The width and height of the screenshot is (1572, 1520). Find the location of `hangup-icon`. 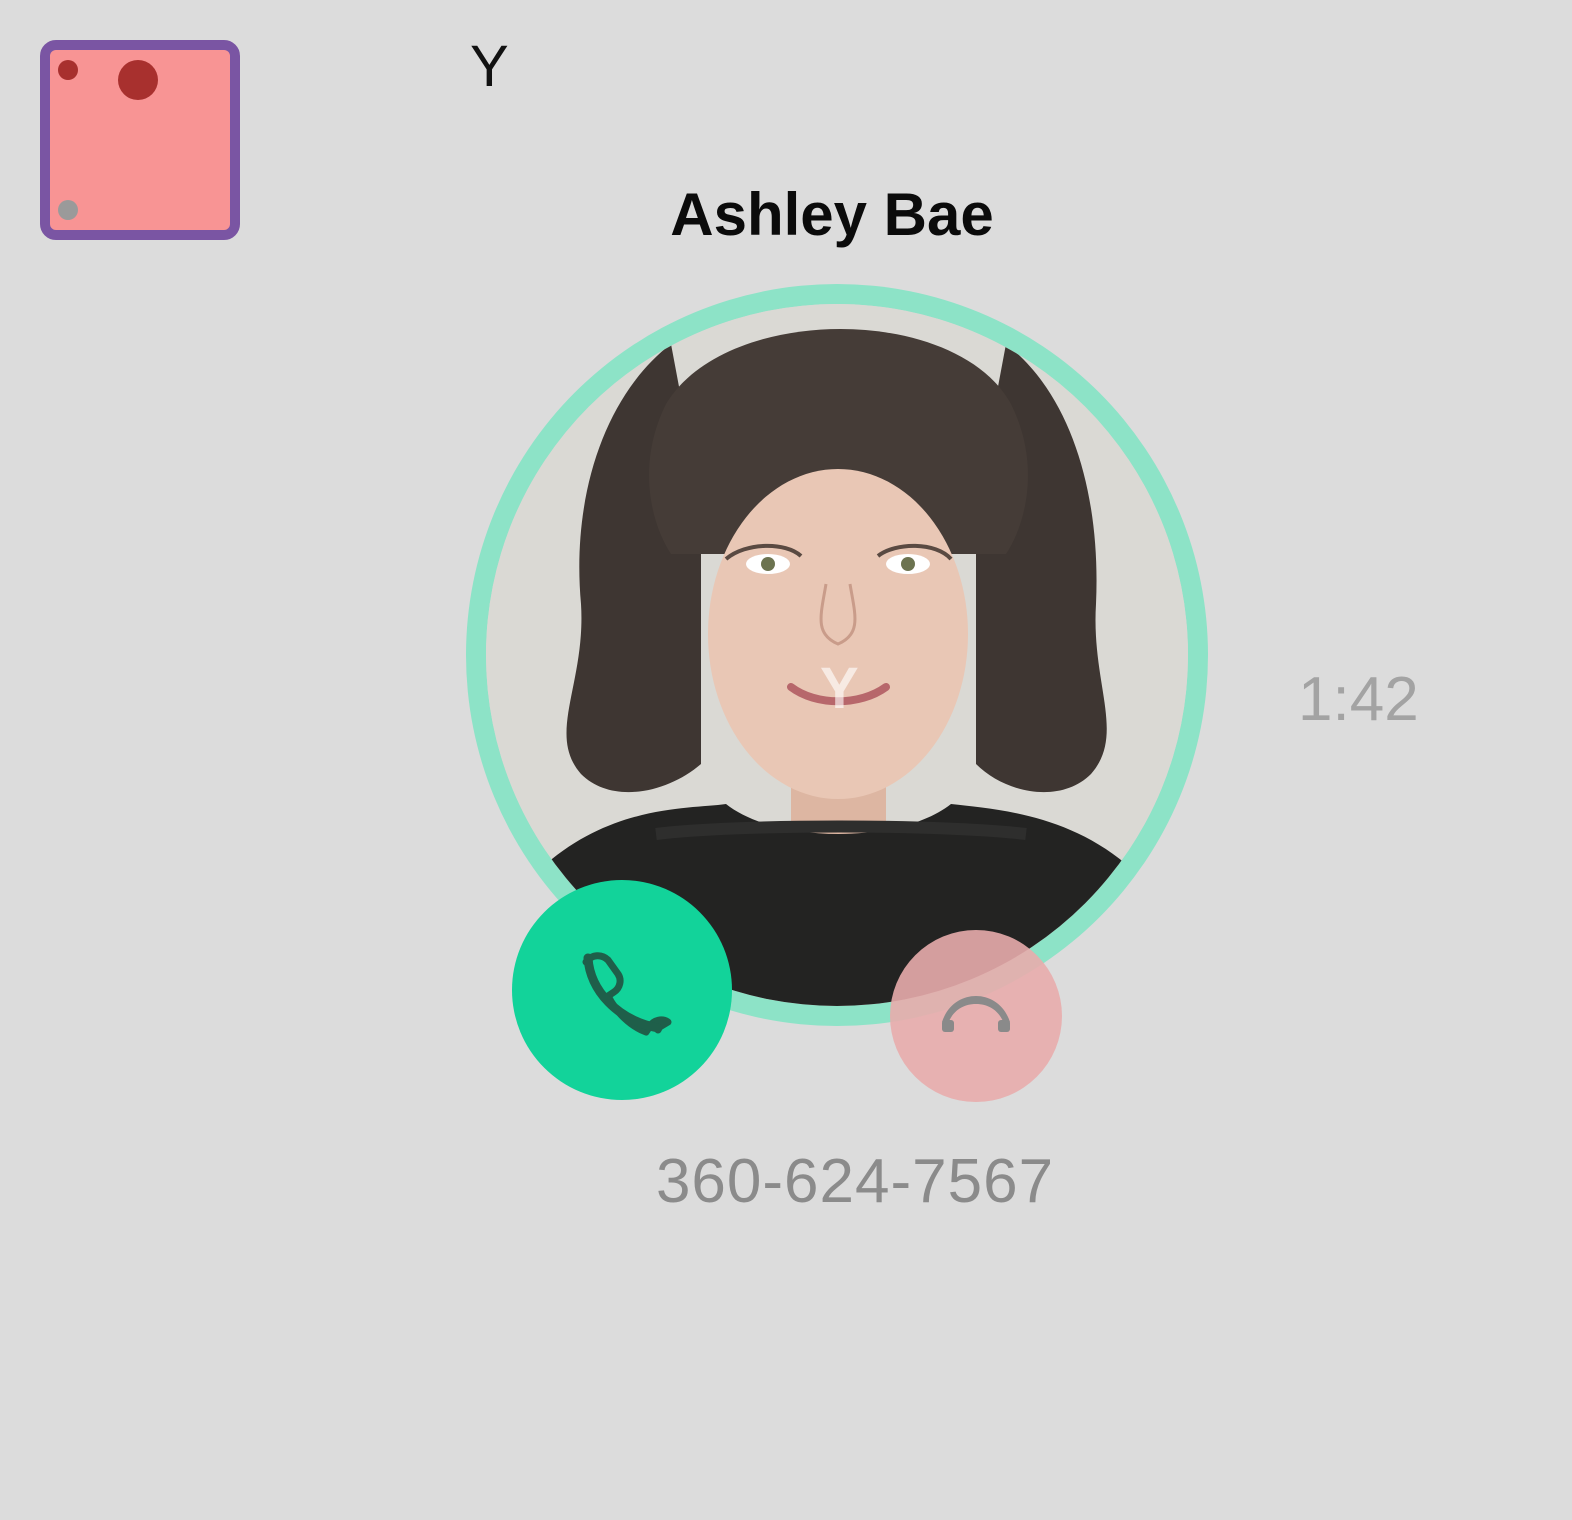

hangup-icon is located at coordinates (976, 1014).